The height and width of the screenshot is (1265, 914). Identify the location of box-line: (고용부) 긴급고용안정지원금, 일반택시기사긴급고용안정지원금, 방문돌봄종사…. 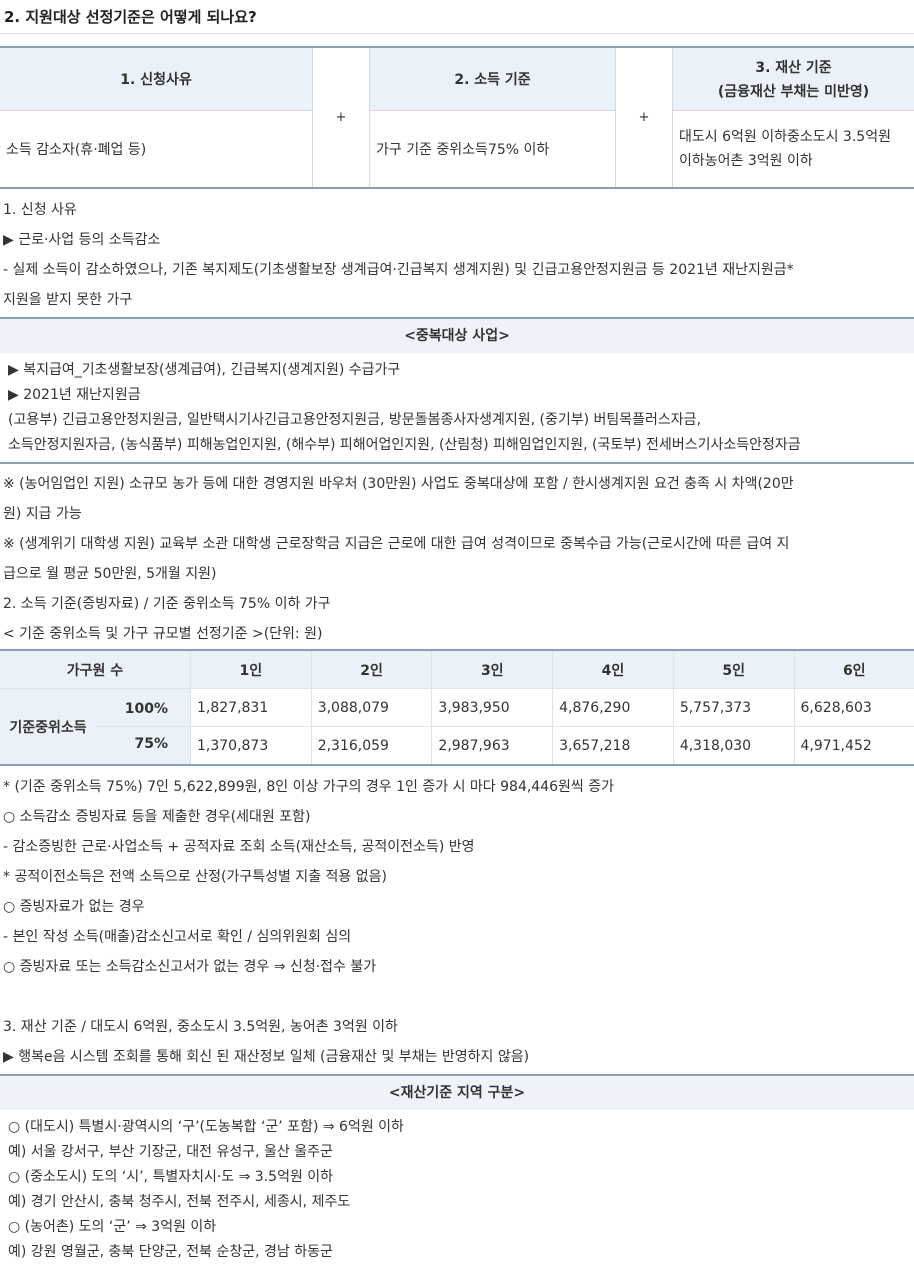
(457, 420).